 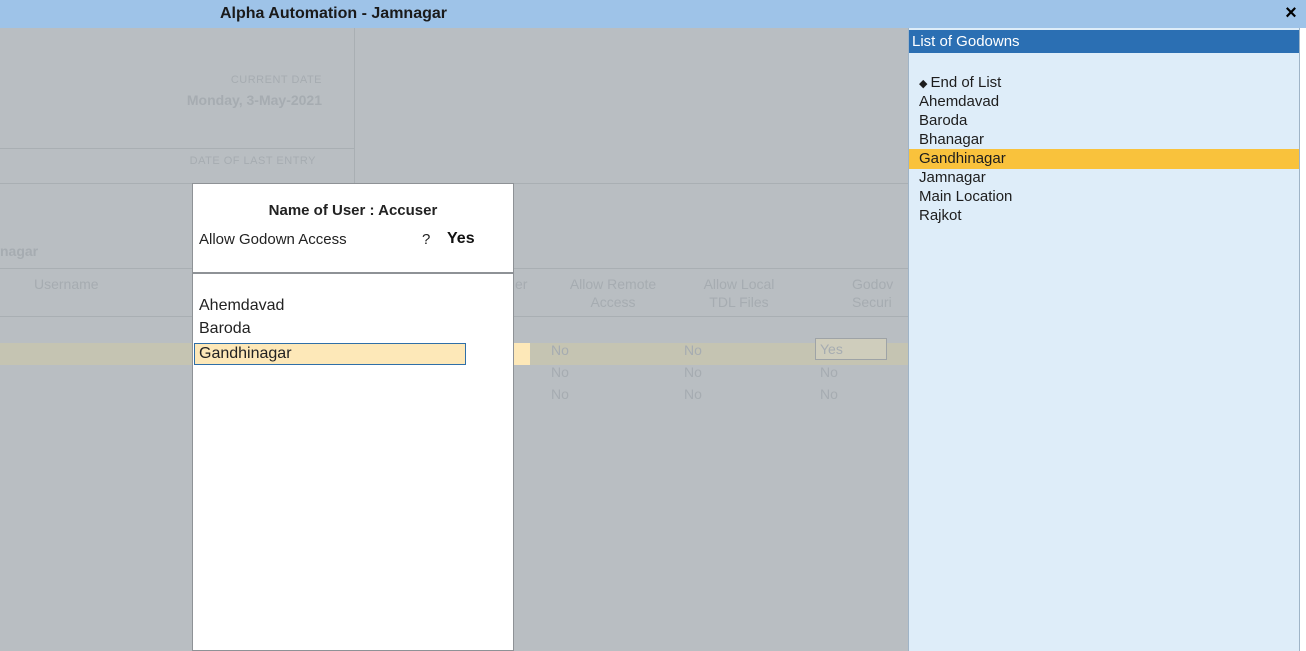 What do you see at coordinates (923, 84) in the screenshot?
I see `diamond-icon: ◆` at bounding box center [923, 84].